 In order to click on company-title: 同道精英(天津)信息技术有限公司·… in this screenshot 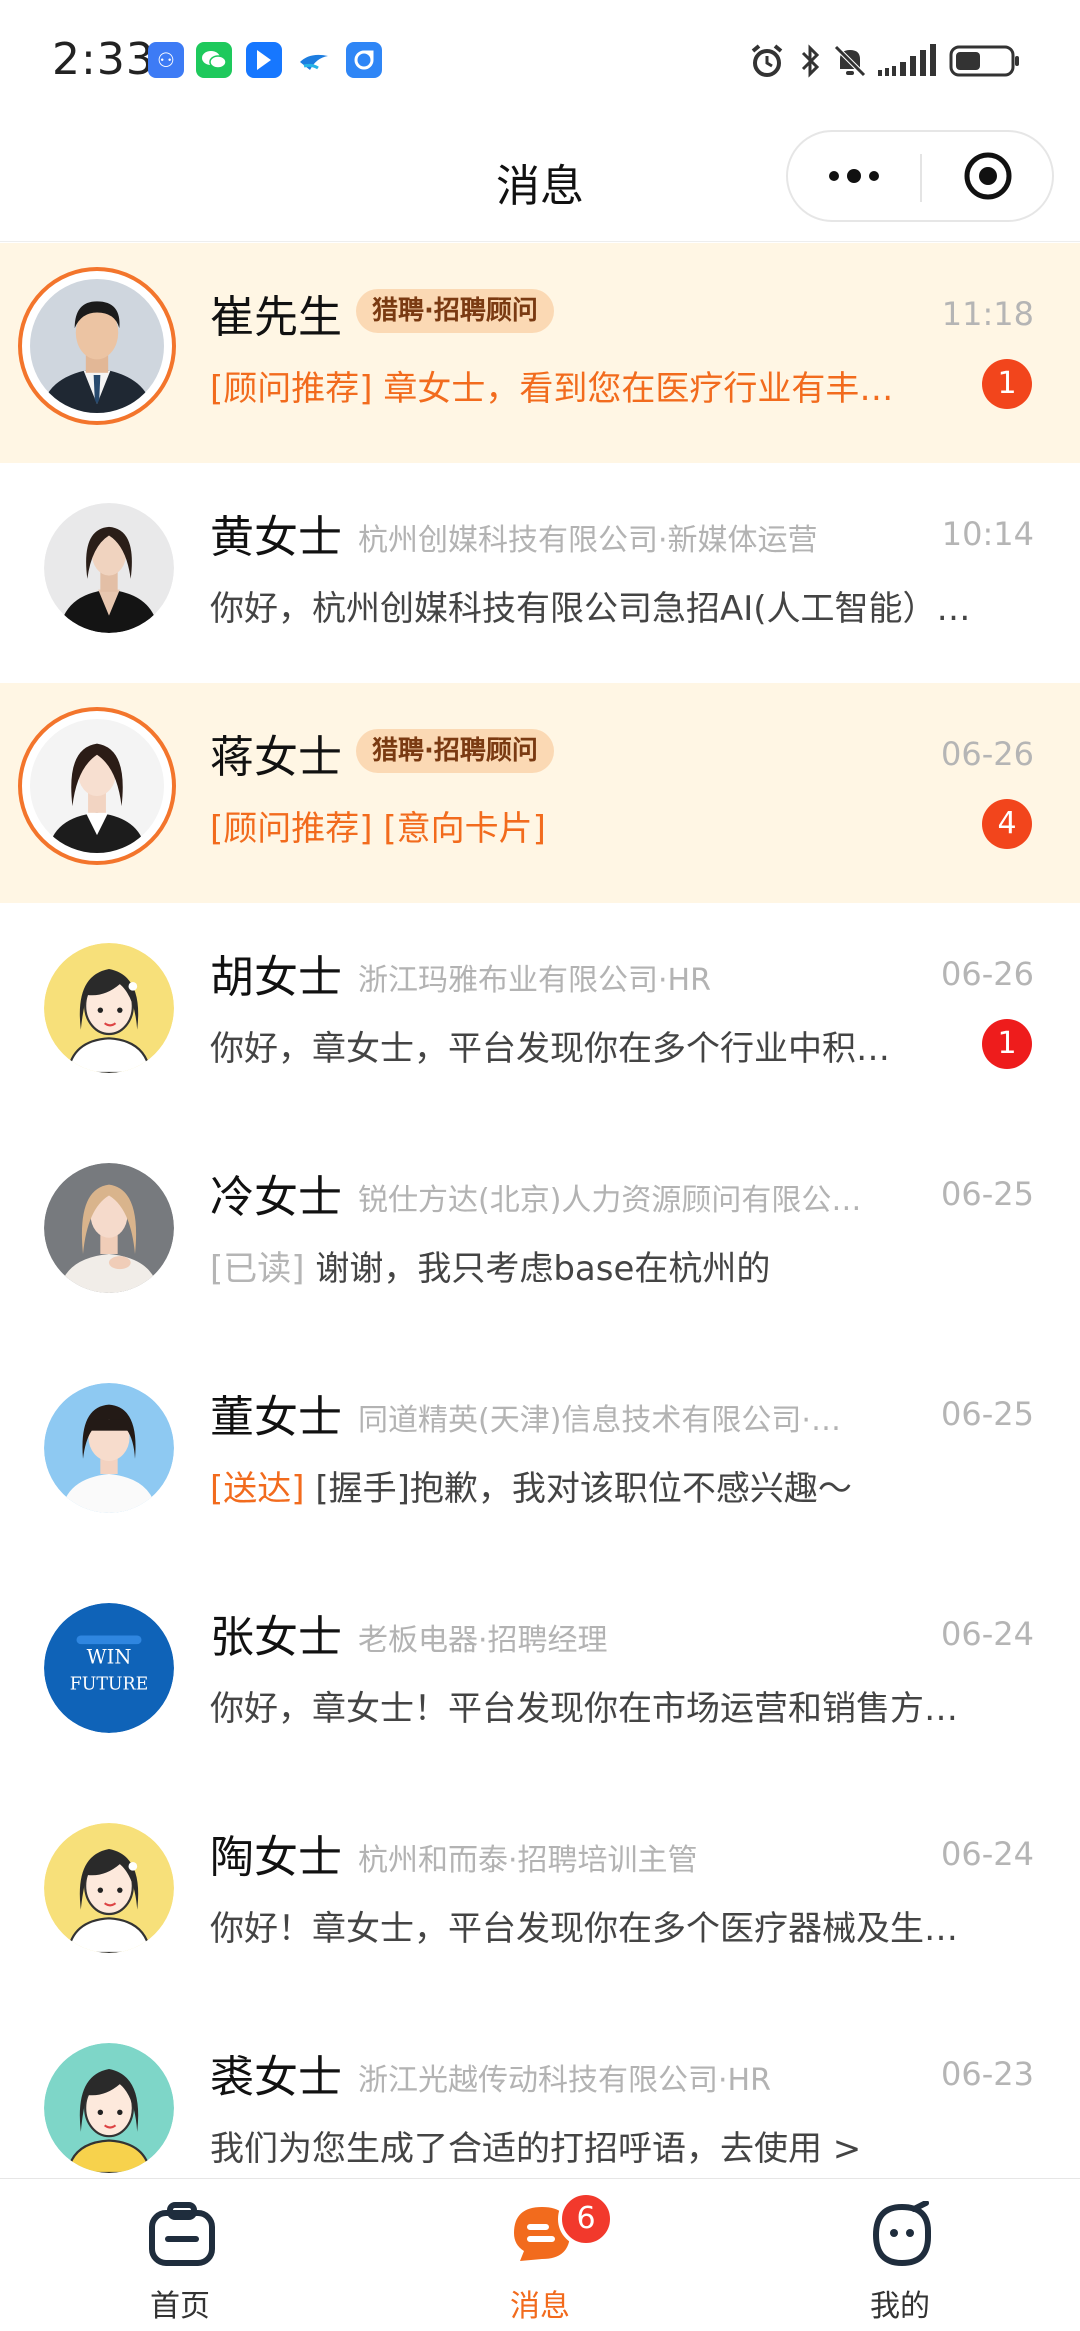, I will do `click(599, 1420)`.